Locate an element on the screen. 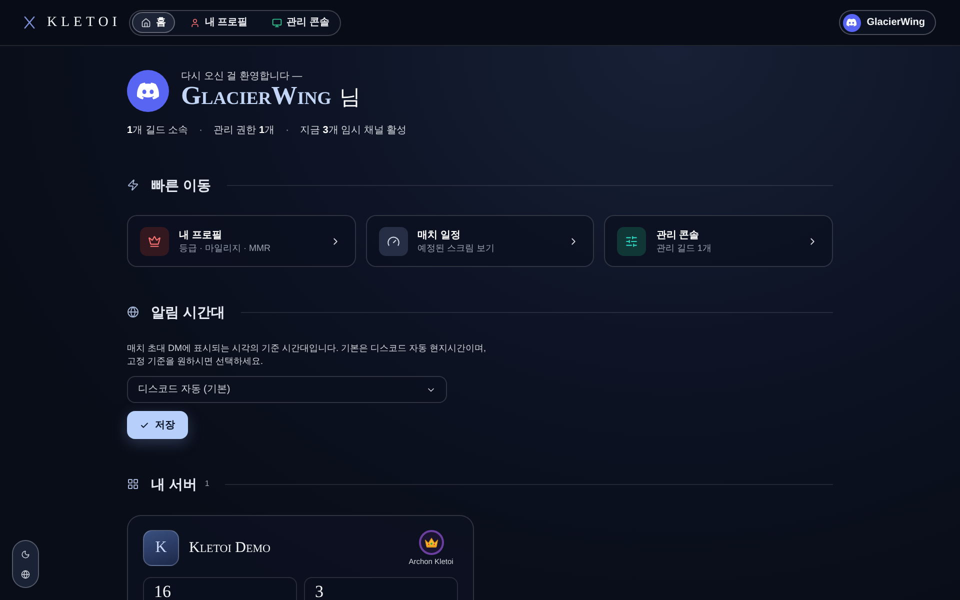 The image size is (960, 600). section-count: 1 is located at coordinates (207, 484).